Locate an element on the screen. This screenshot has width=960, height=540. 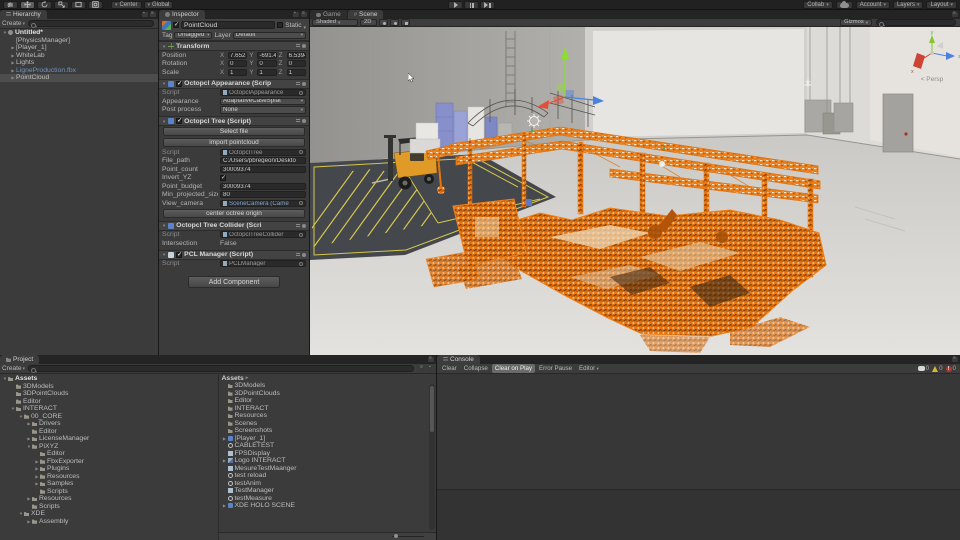
project-tree-item: ▶ Assembly is located at coordinates (109, 522).